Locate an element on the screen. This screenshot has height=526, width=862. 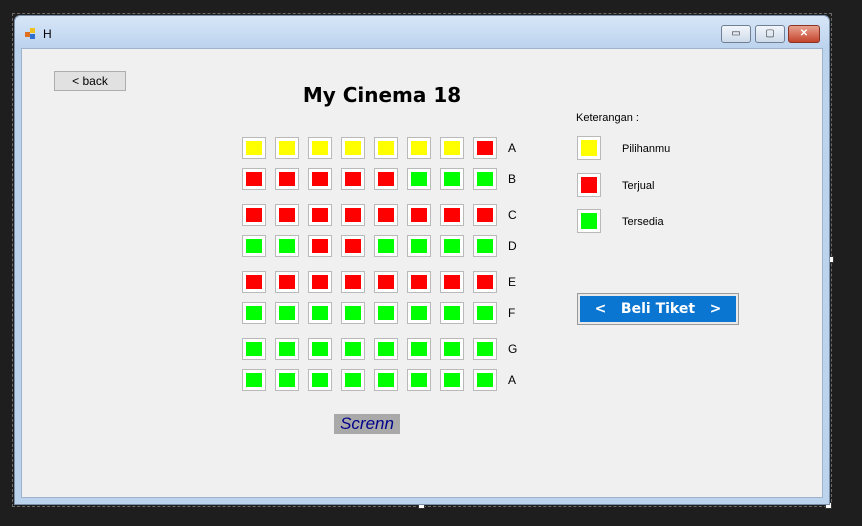
row-label: E is located at coordinates (512, 282).